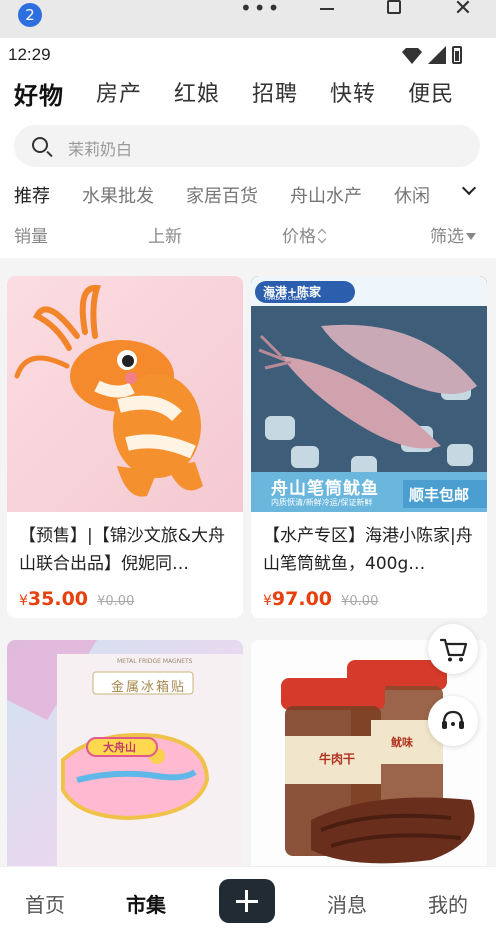 This screenshot has width=496, height=936. Describe the element at coordinates (222, 195) in the screenshot. I see `category-home-goods: 家居百货` at that location.